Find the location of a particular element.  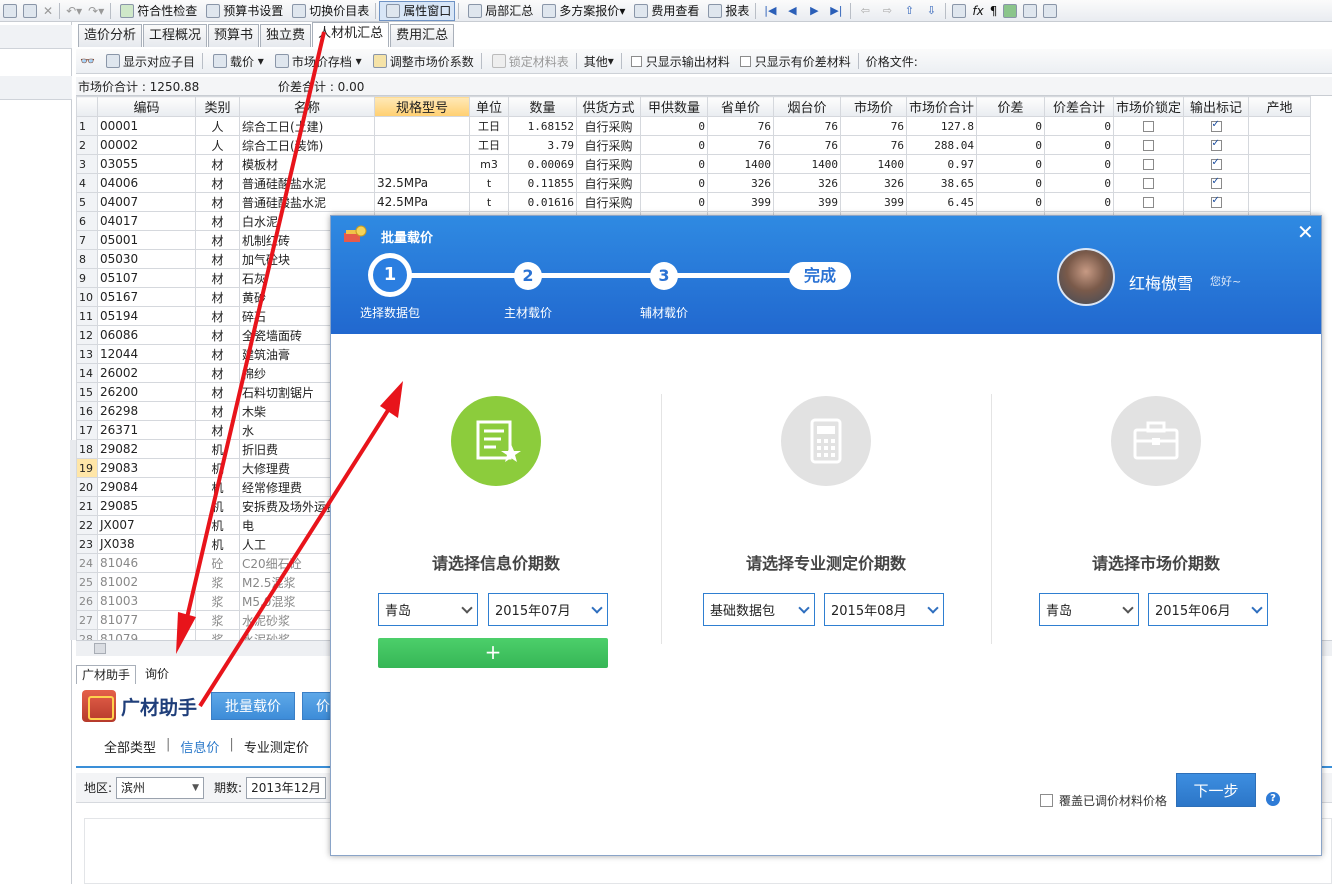

row-number: 5 is located at coordinates (87, 202).